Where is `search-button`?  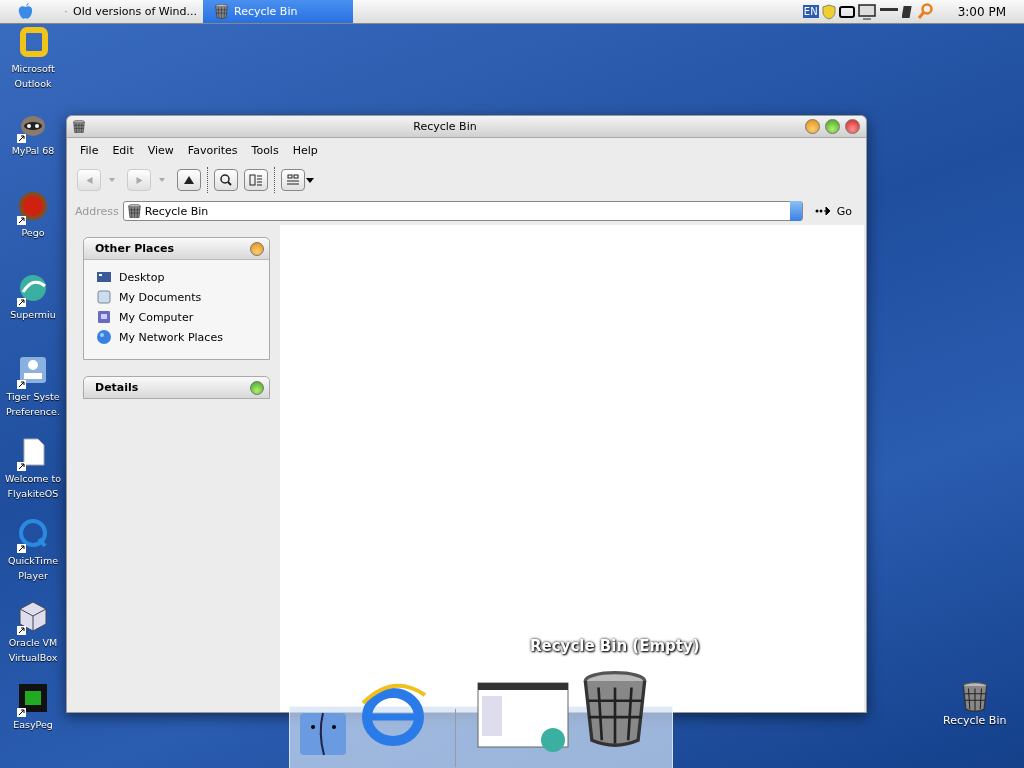
search-button is located at coordinates (226, 180).